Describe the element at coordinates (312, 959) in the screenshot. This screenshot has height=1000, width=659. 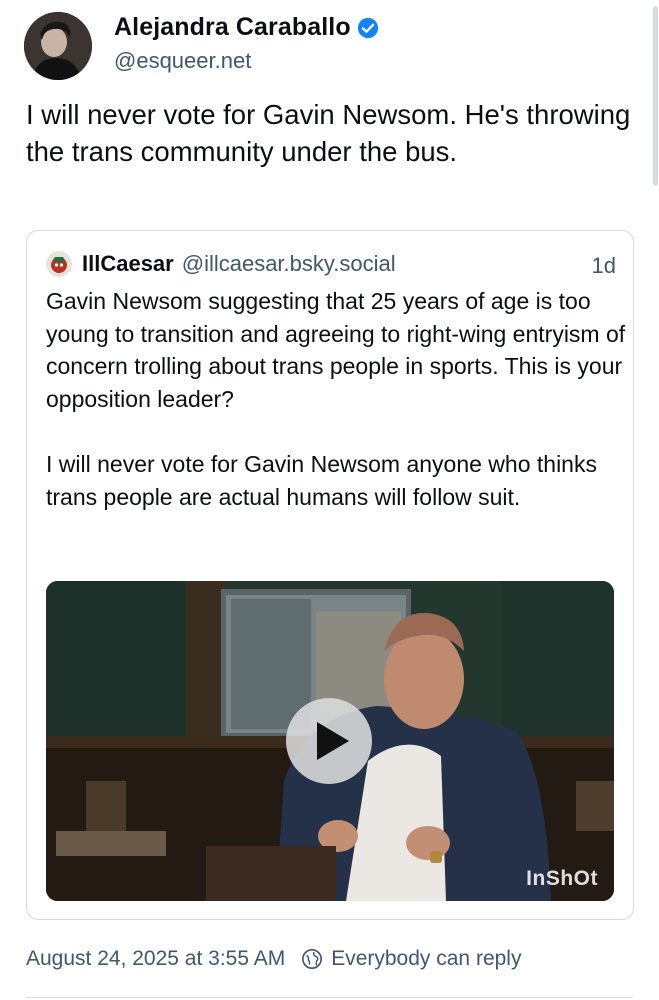
I see `globe-icon` at that location.